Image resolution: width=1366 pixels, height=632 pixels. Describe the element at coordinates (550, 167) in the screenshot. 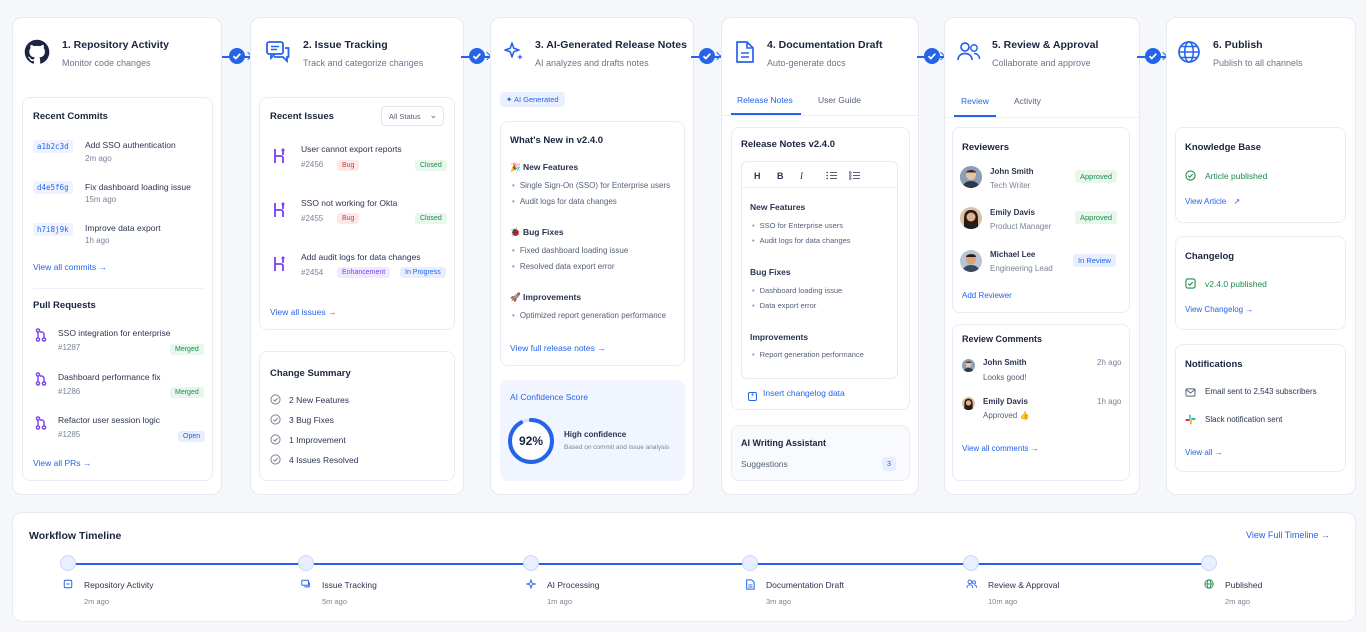

I see `section-title-label: New Features` at that location.